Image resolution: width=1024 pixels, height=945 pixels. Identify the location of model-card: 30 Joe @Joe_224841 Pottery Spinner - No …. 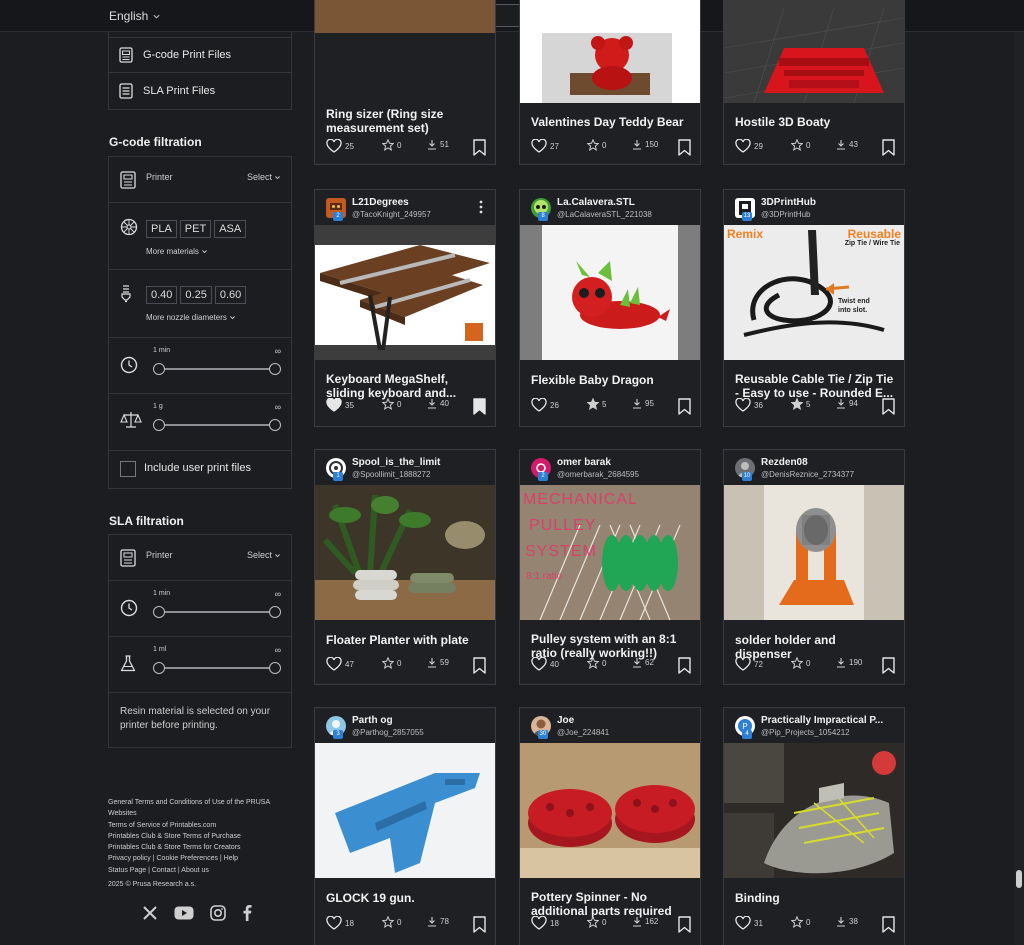
(610, 826).